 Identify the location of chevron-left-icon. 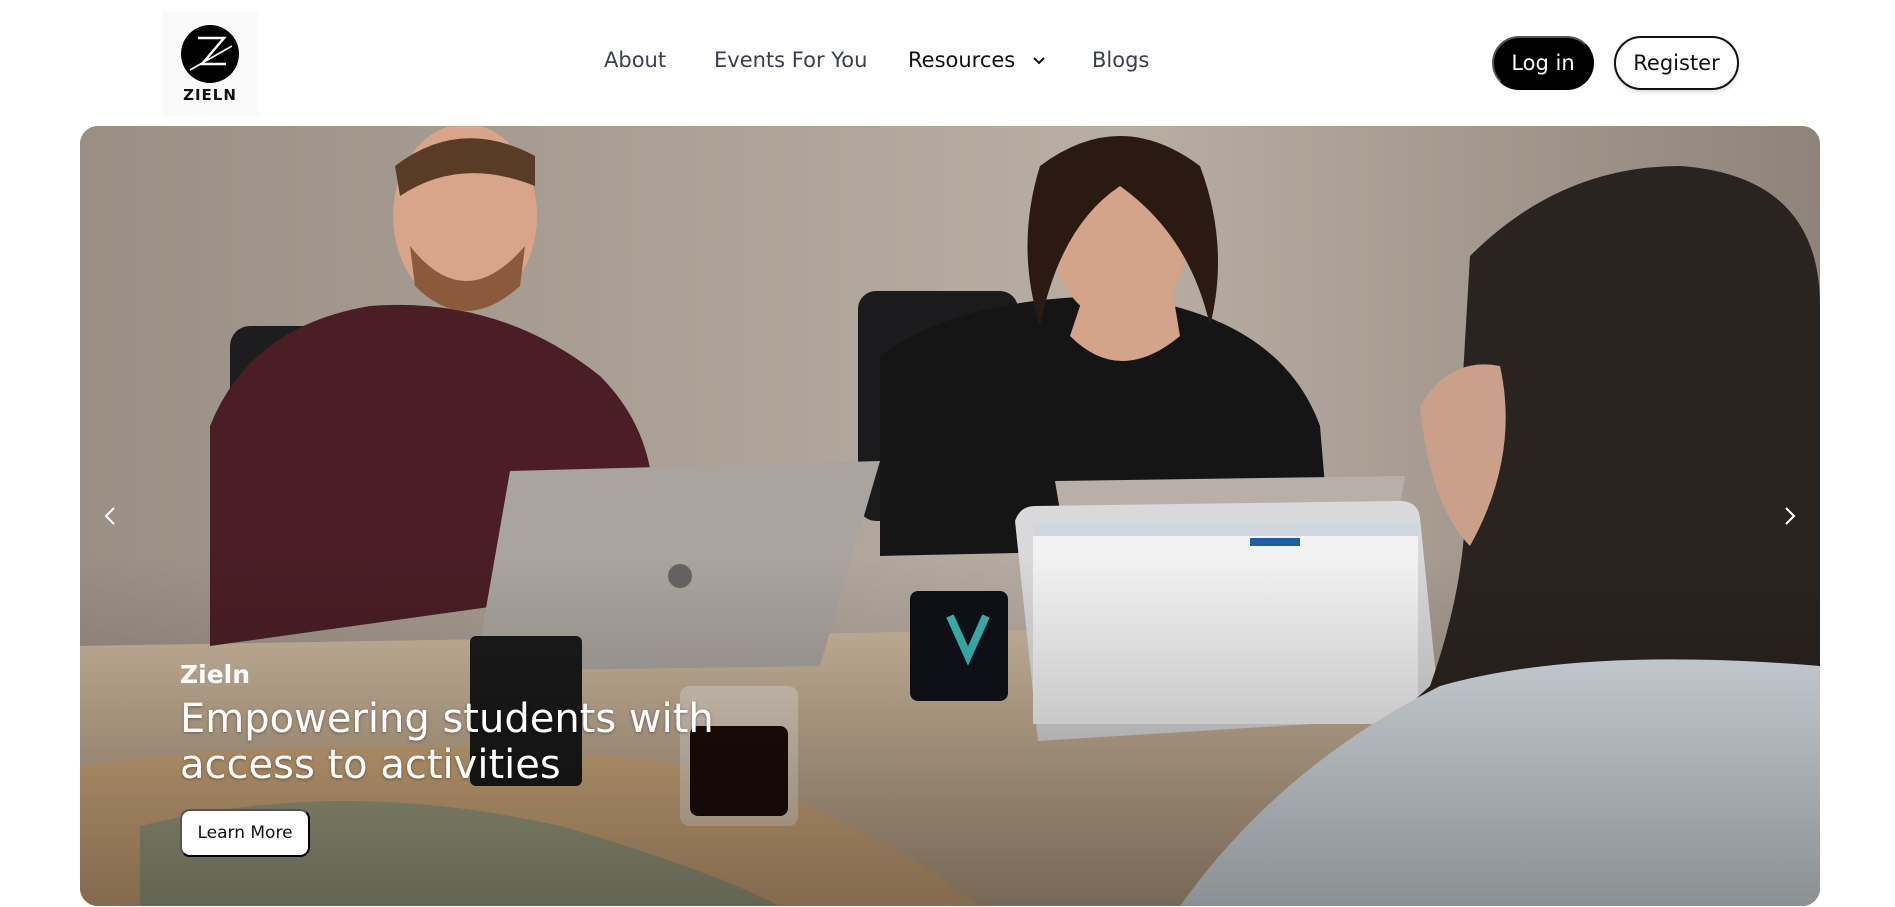
(109, 516).